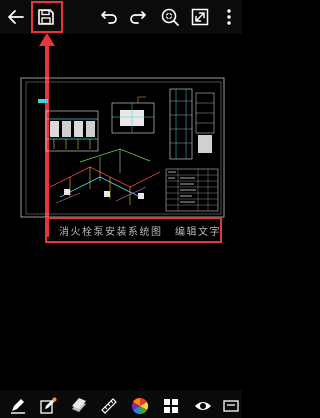 The height and width of the screenshot is (418, 320). I want to click on measure-icon, so click(109, 406).